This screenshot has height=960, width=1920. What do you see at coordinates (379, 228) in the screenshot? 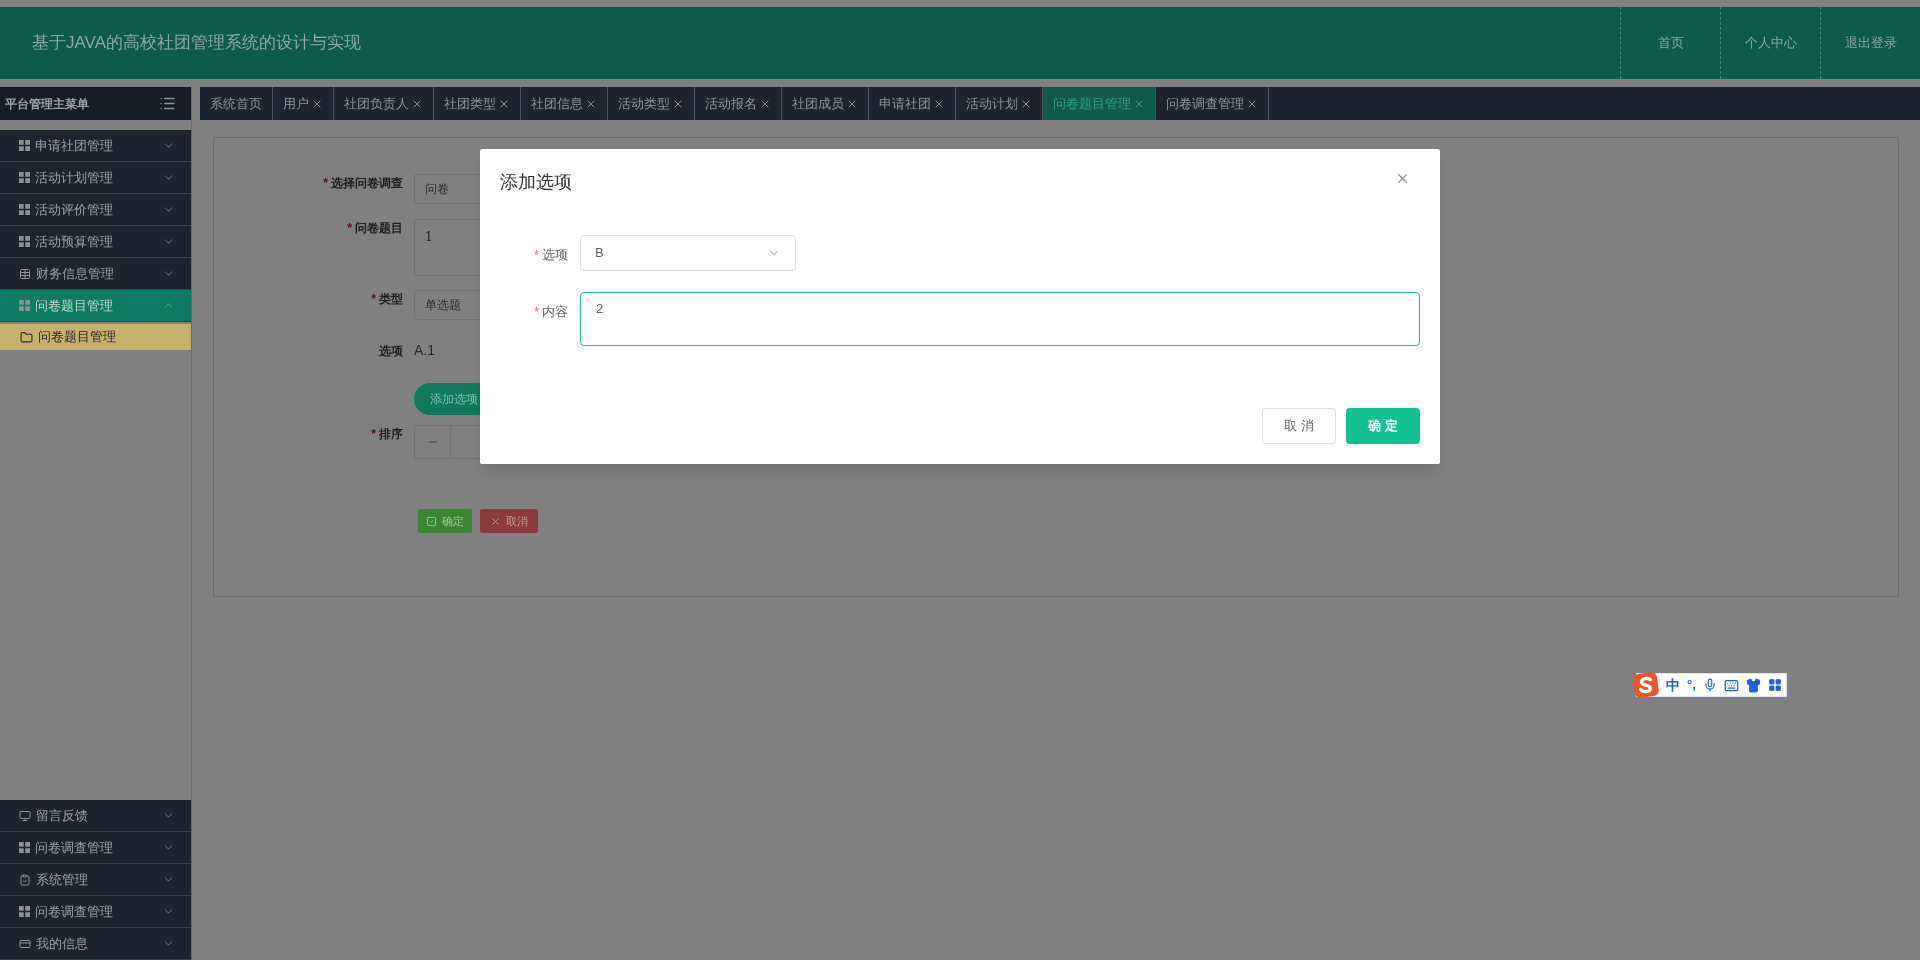
I see `field-label: 问卷题目` at bounding box center [379, 228].